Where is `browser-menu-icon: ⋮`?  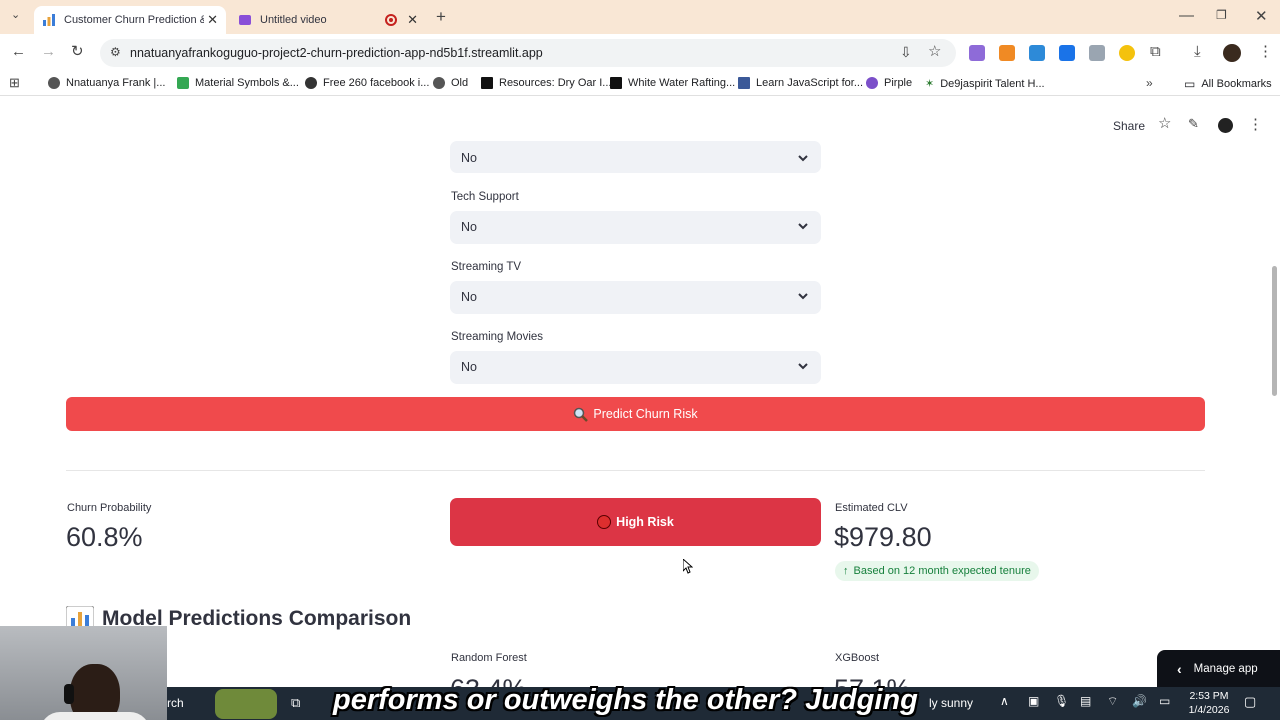 browser-menu-icon: ⋮ is located at coordinates (1265, 51).